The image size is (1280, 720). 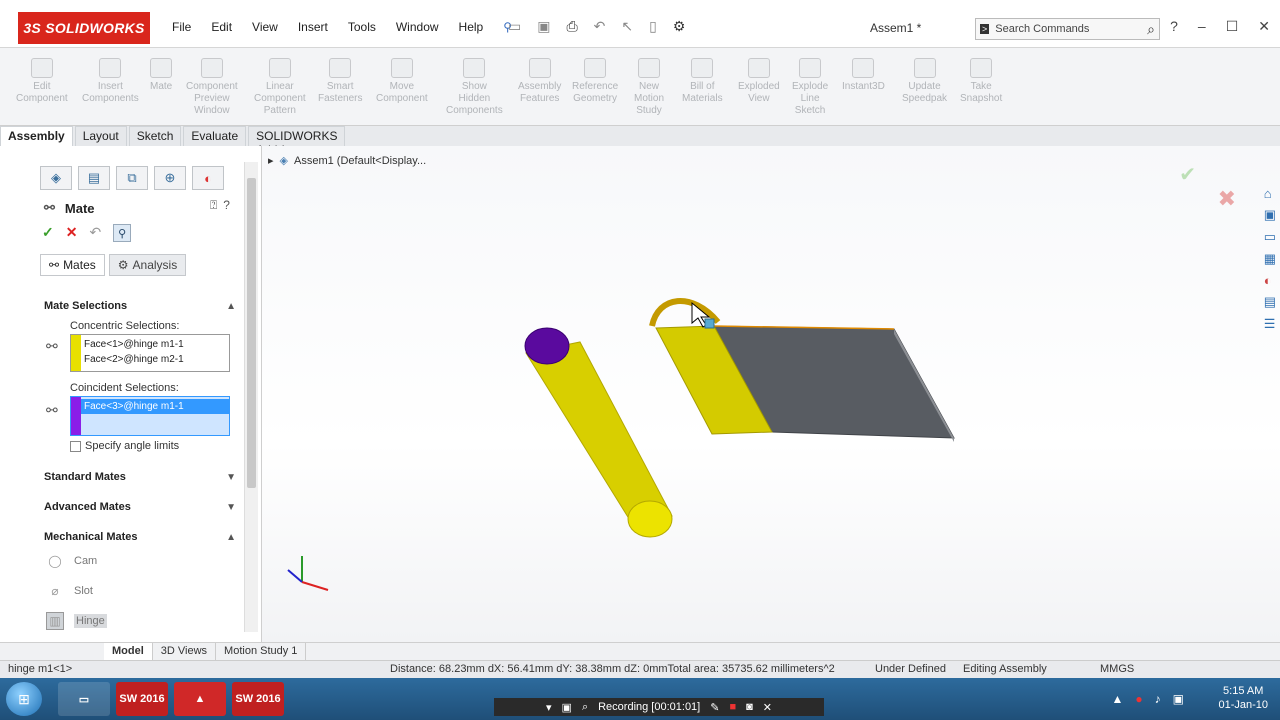 I want to click on insert-components-button: Insert Components, so click(x=110, y=81).